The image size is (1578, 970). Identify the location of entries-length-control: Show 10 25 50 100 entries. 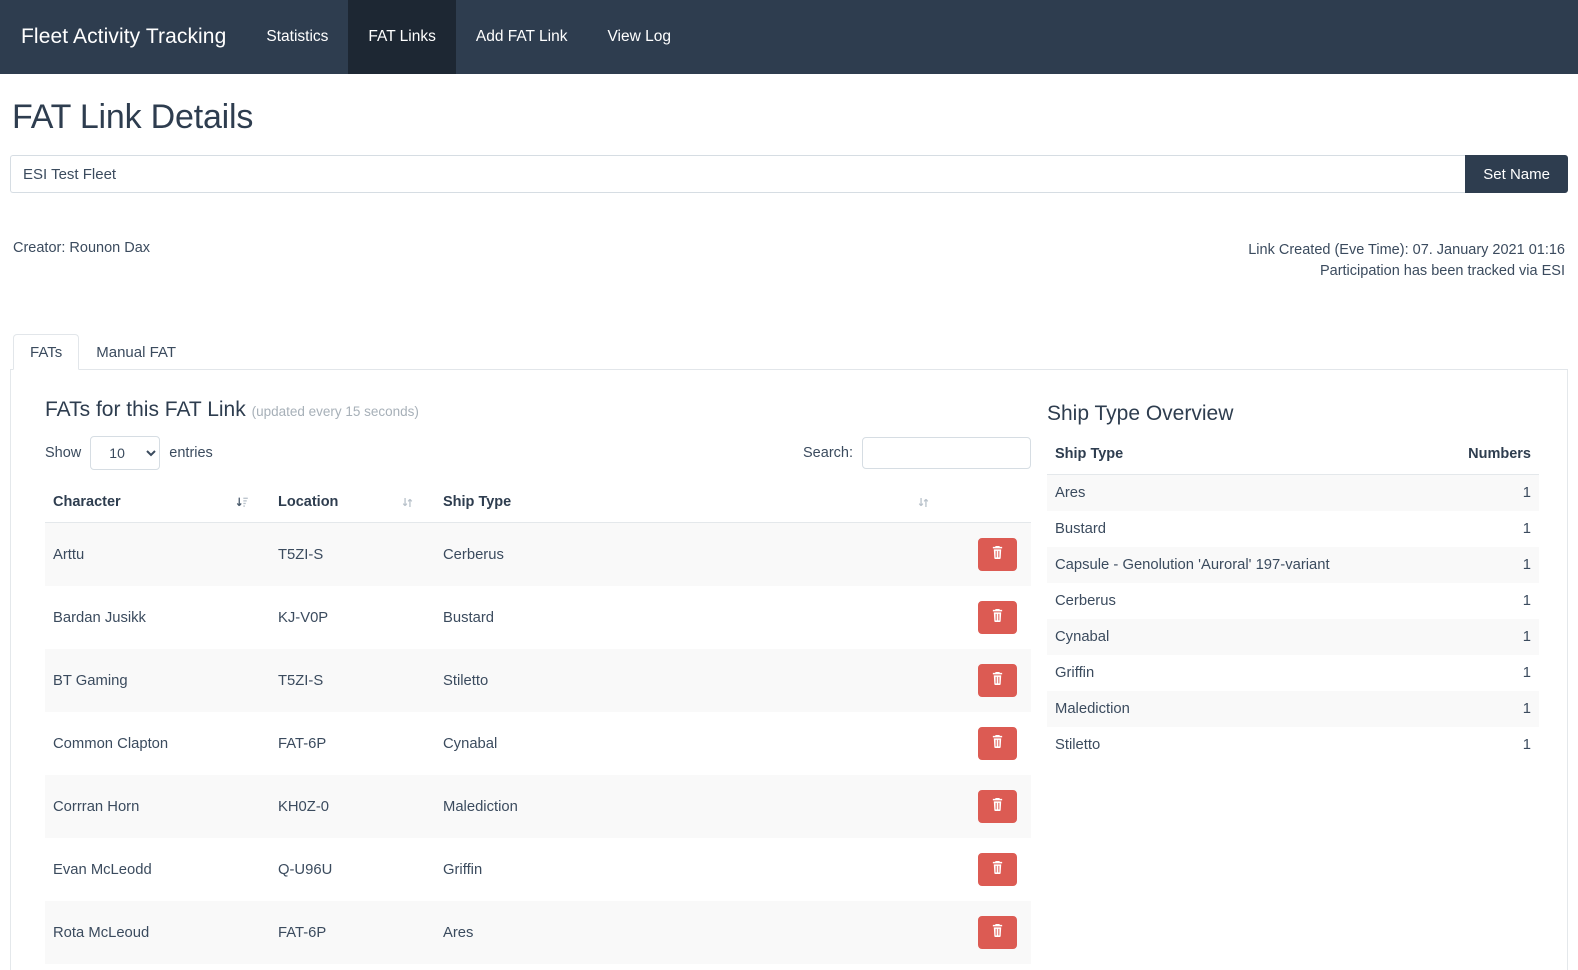
(129, 453).